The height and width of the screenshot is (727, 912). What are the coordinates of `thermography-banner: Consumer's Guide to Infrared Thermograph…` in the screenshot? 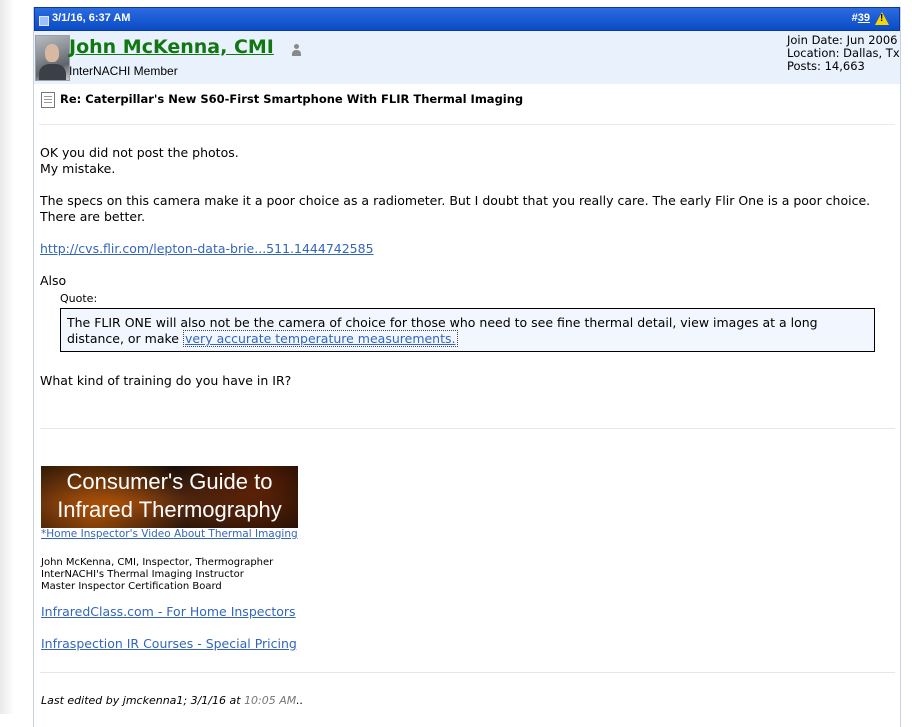 It's located at (169, 497).